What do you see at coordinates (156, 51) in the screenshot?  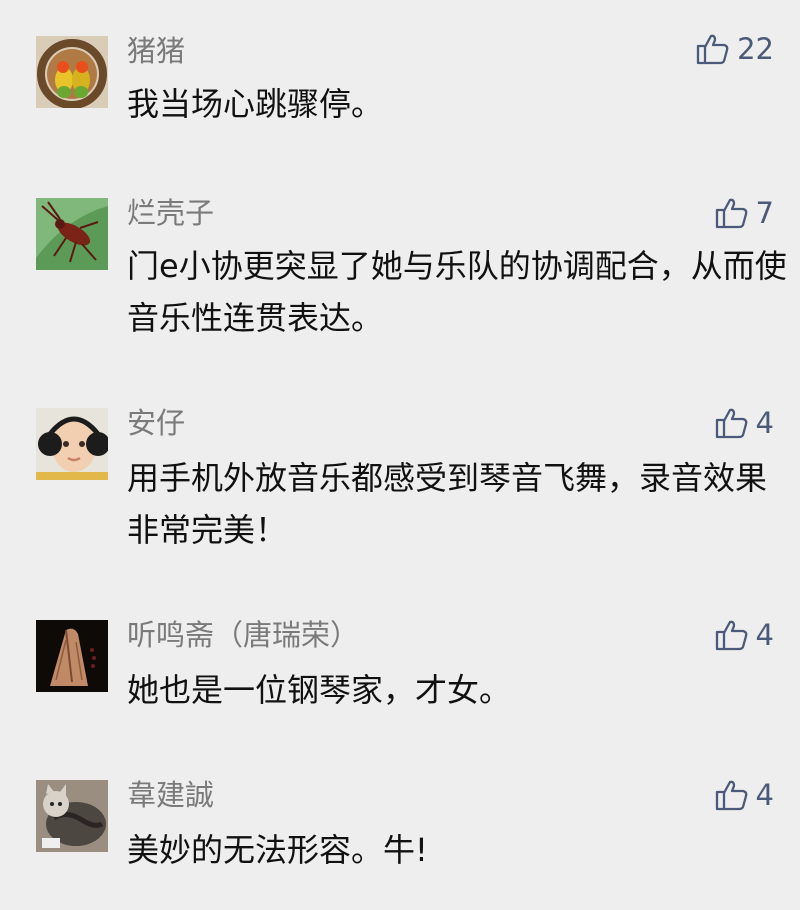 I see `comment-author: 猪猪` at bounding box center [156, 51].